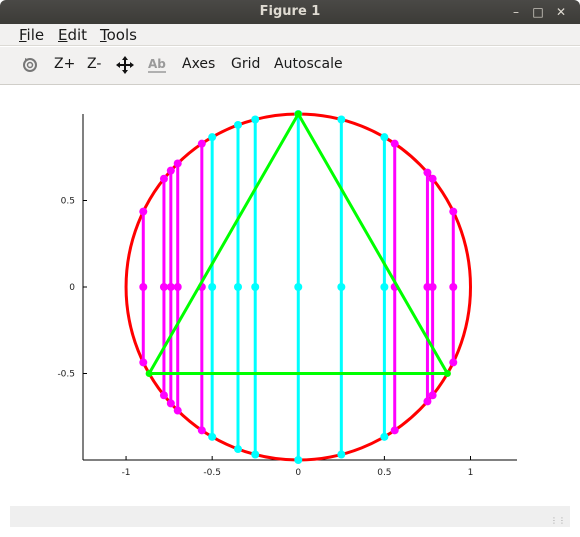 This screenshot has width=580, height=537. Describe the element at coordinates (538, 12) in the screenshot. I see `maximize-icon: □` at that location.